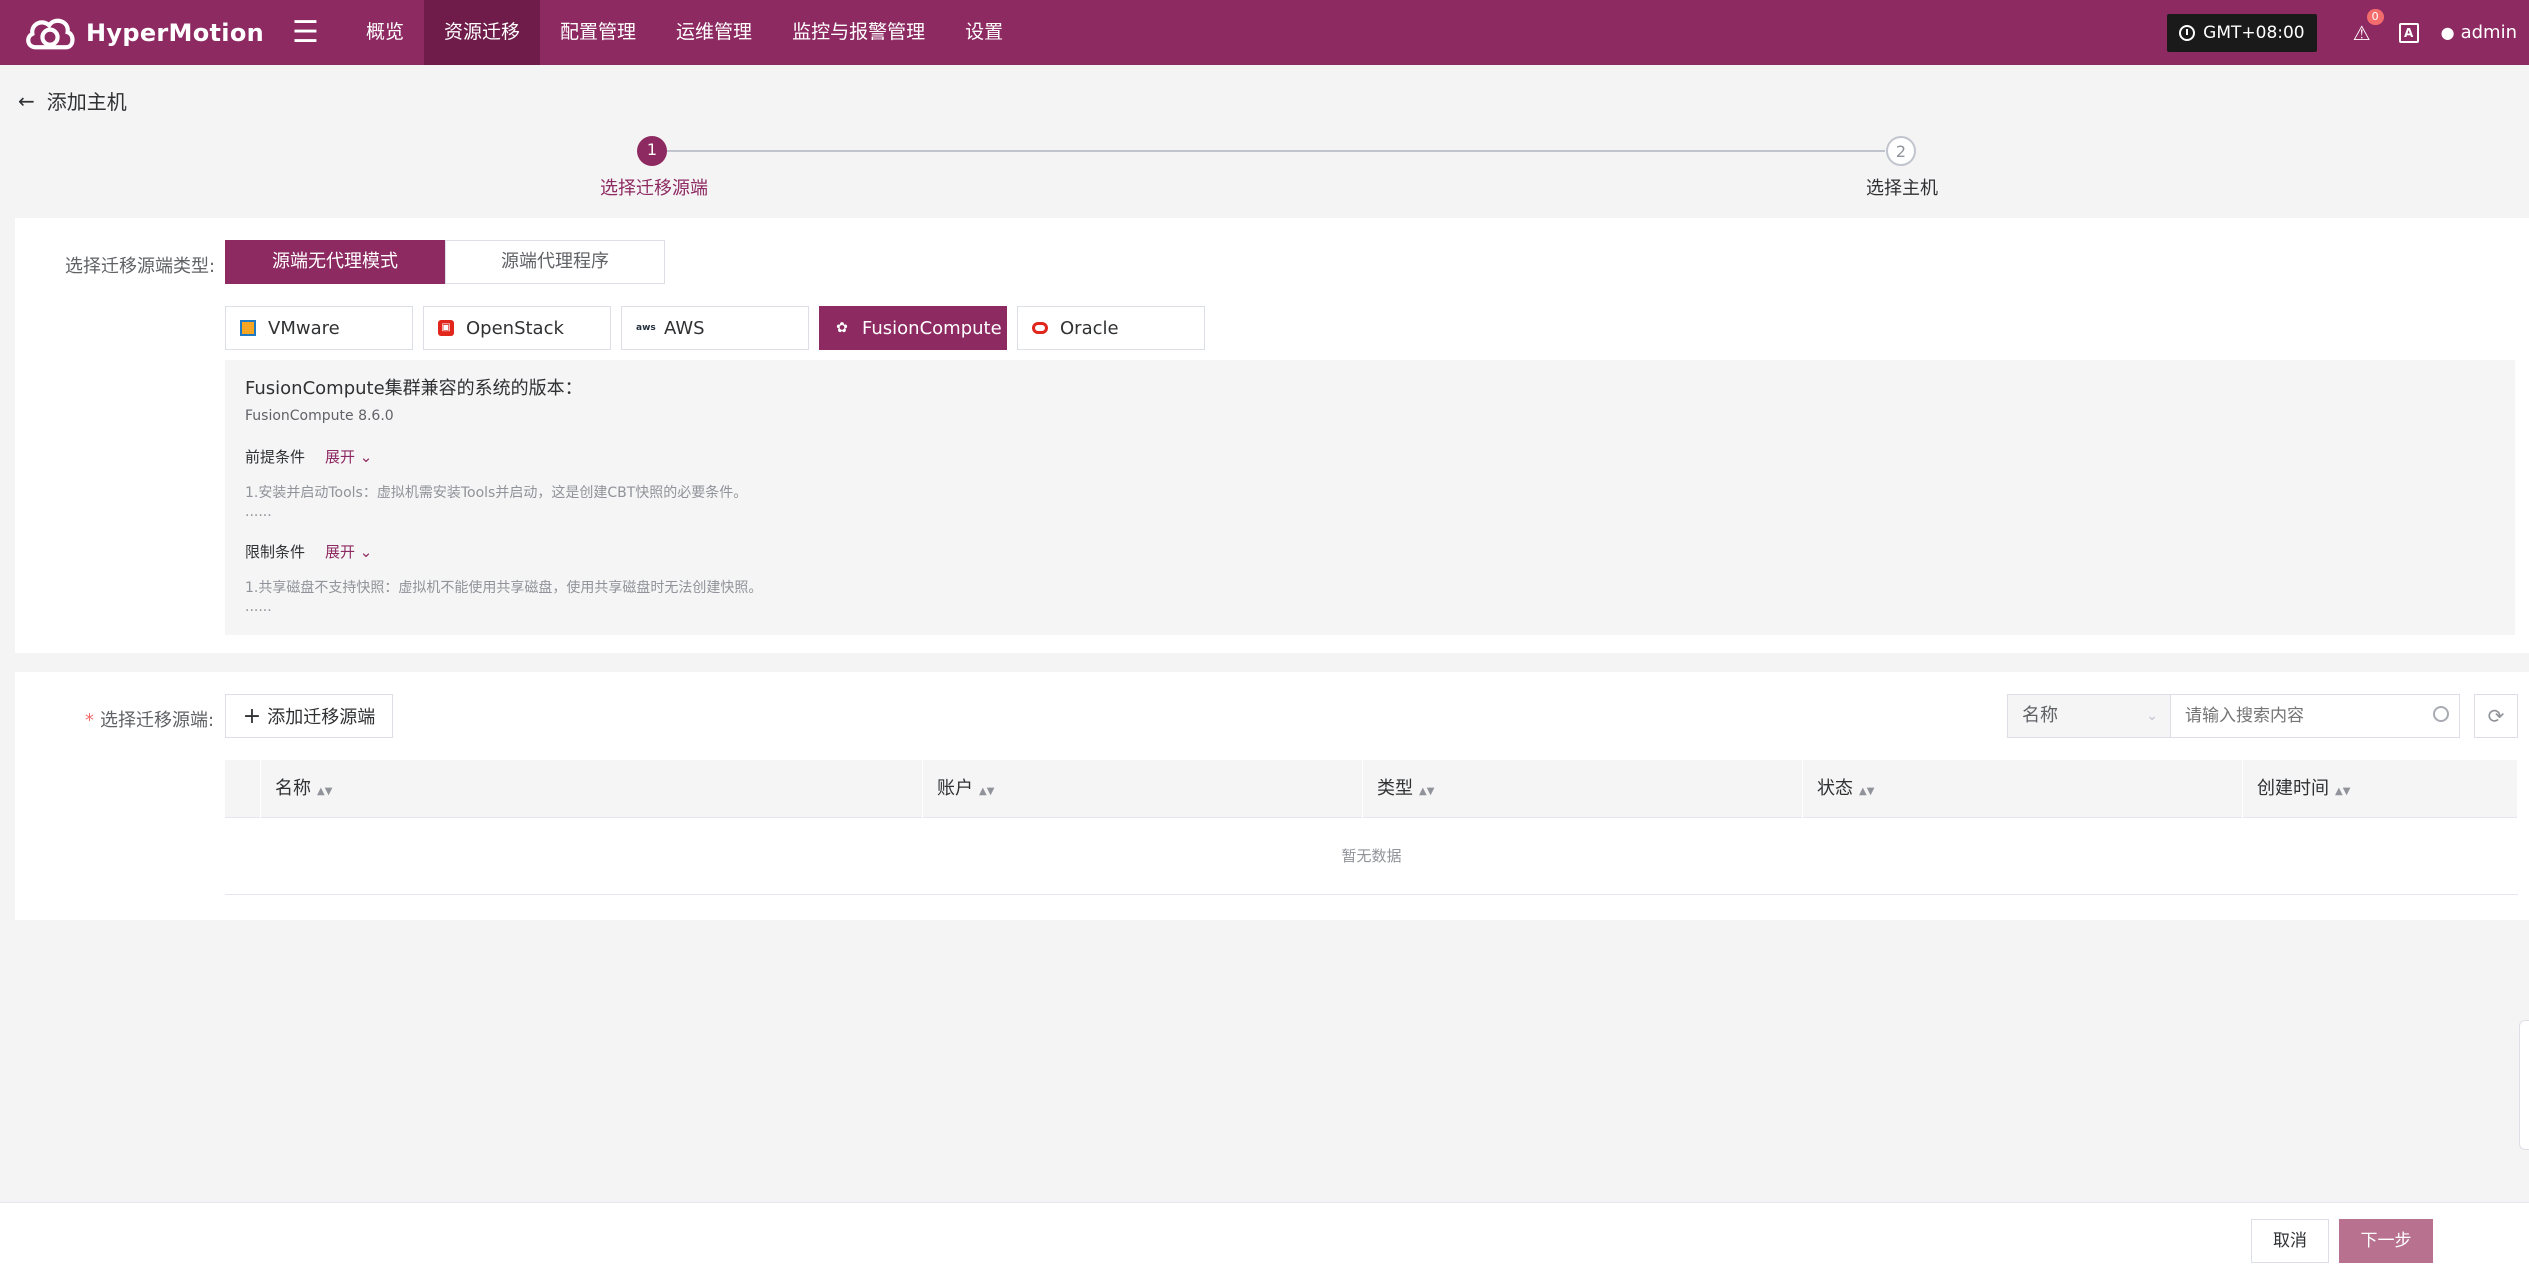 The height and width of the screenshot is (1269, 2529). What do you see at coordinates (2441, 714) in the screenshot?
I see `search-icon` at bounding box center [2441, 714].